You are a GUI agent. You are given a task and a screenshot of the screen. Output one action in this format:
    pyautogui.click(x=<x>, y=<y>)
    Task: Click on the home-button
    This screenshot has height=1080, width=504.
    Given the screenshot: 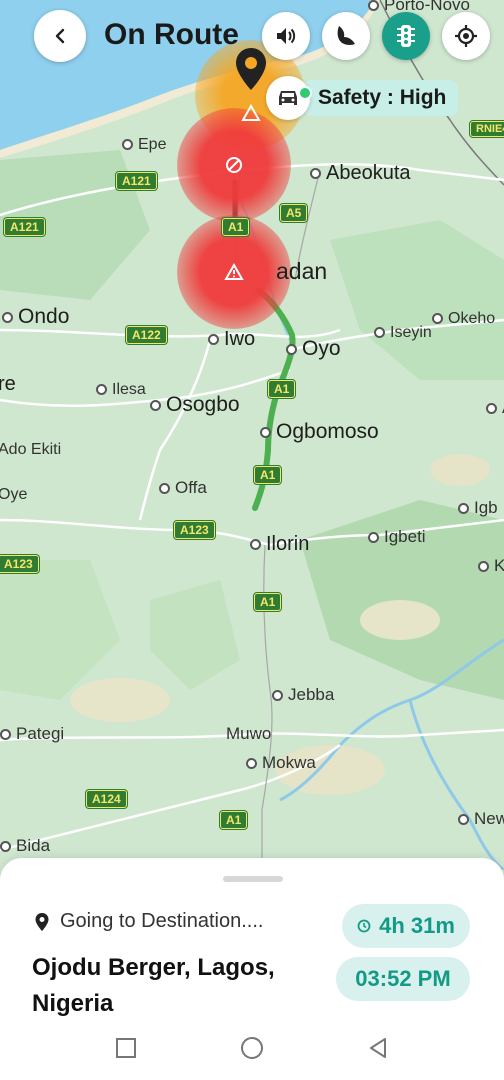 What is the action you would take?
    pyautogui.click(x=252, y=1048)
    